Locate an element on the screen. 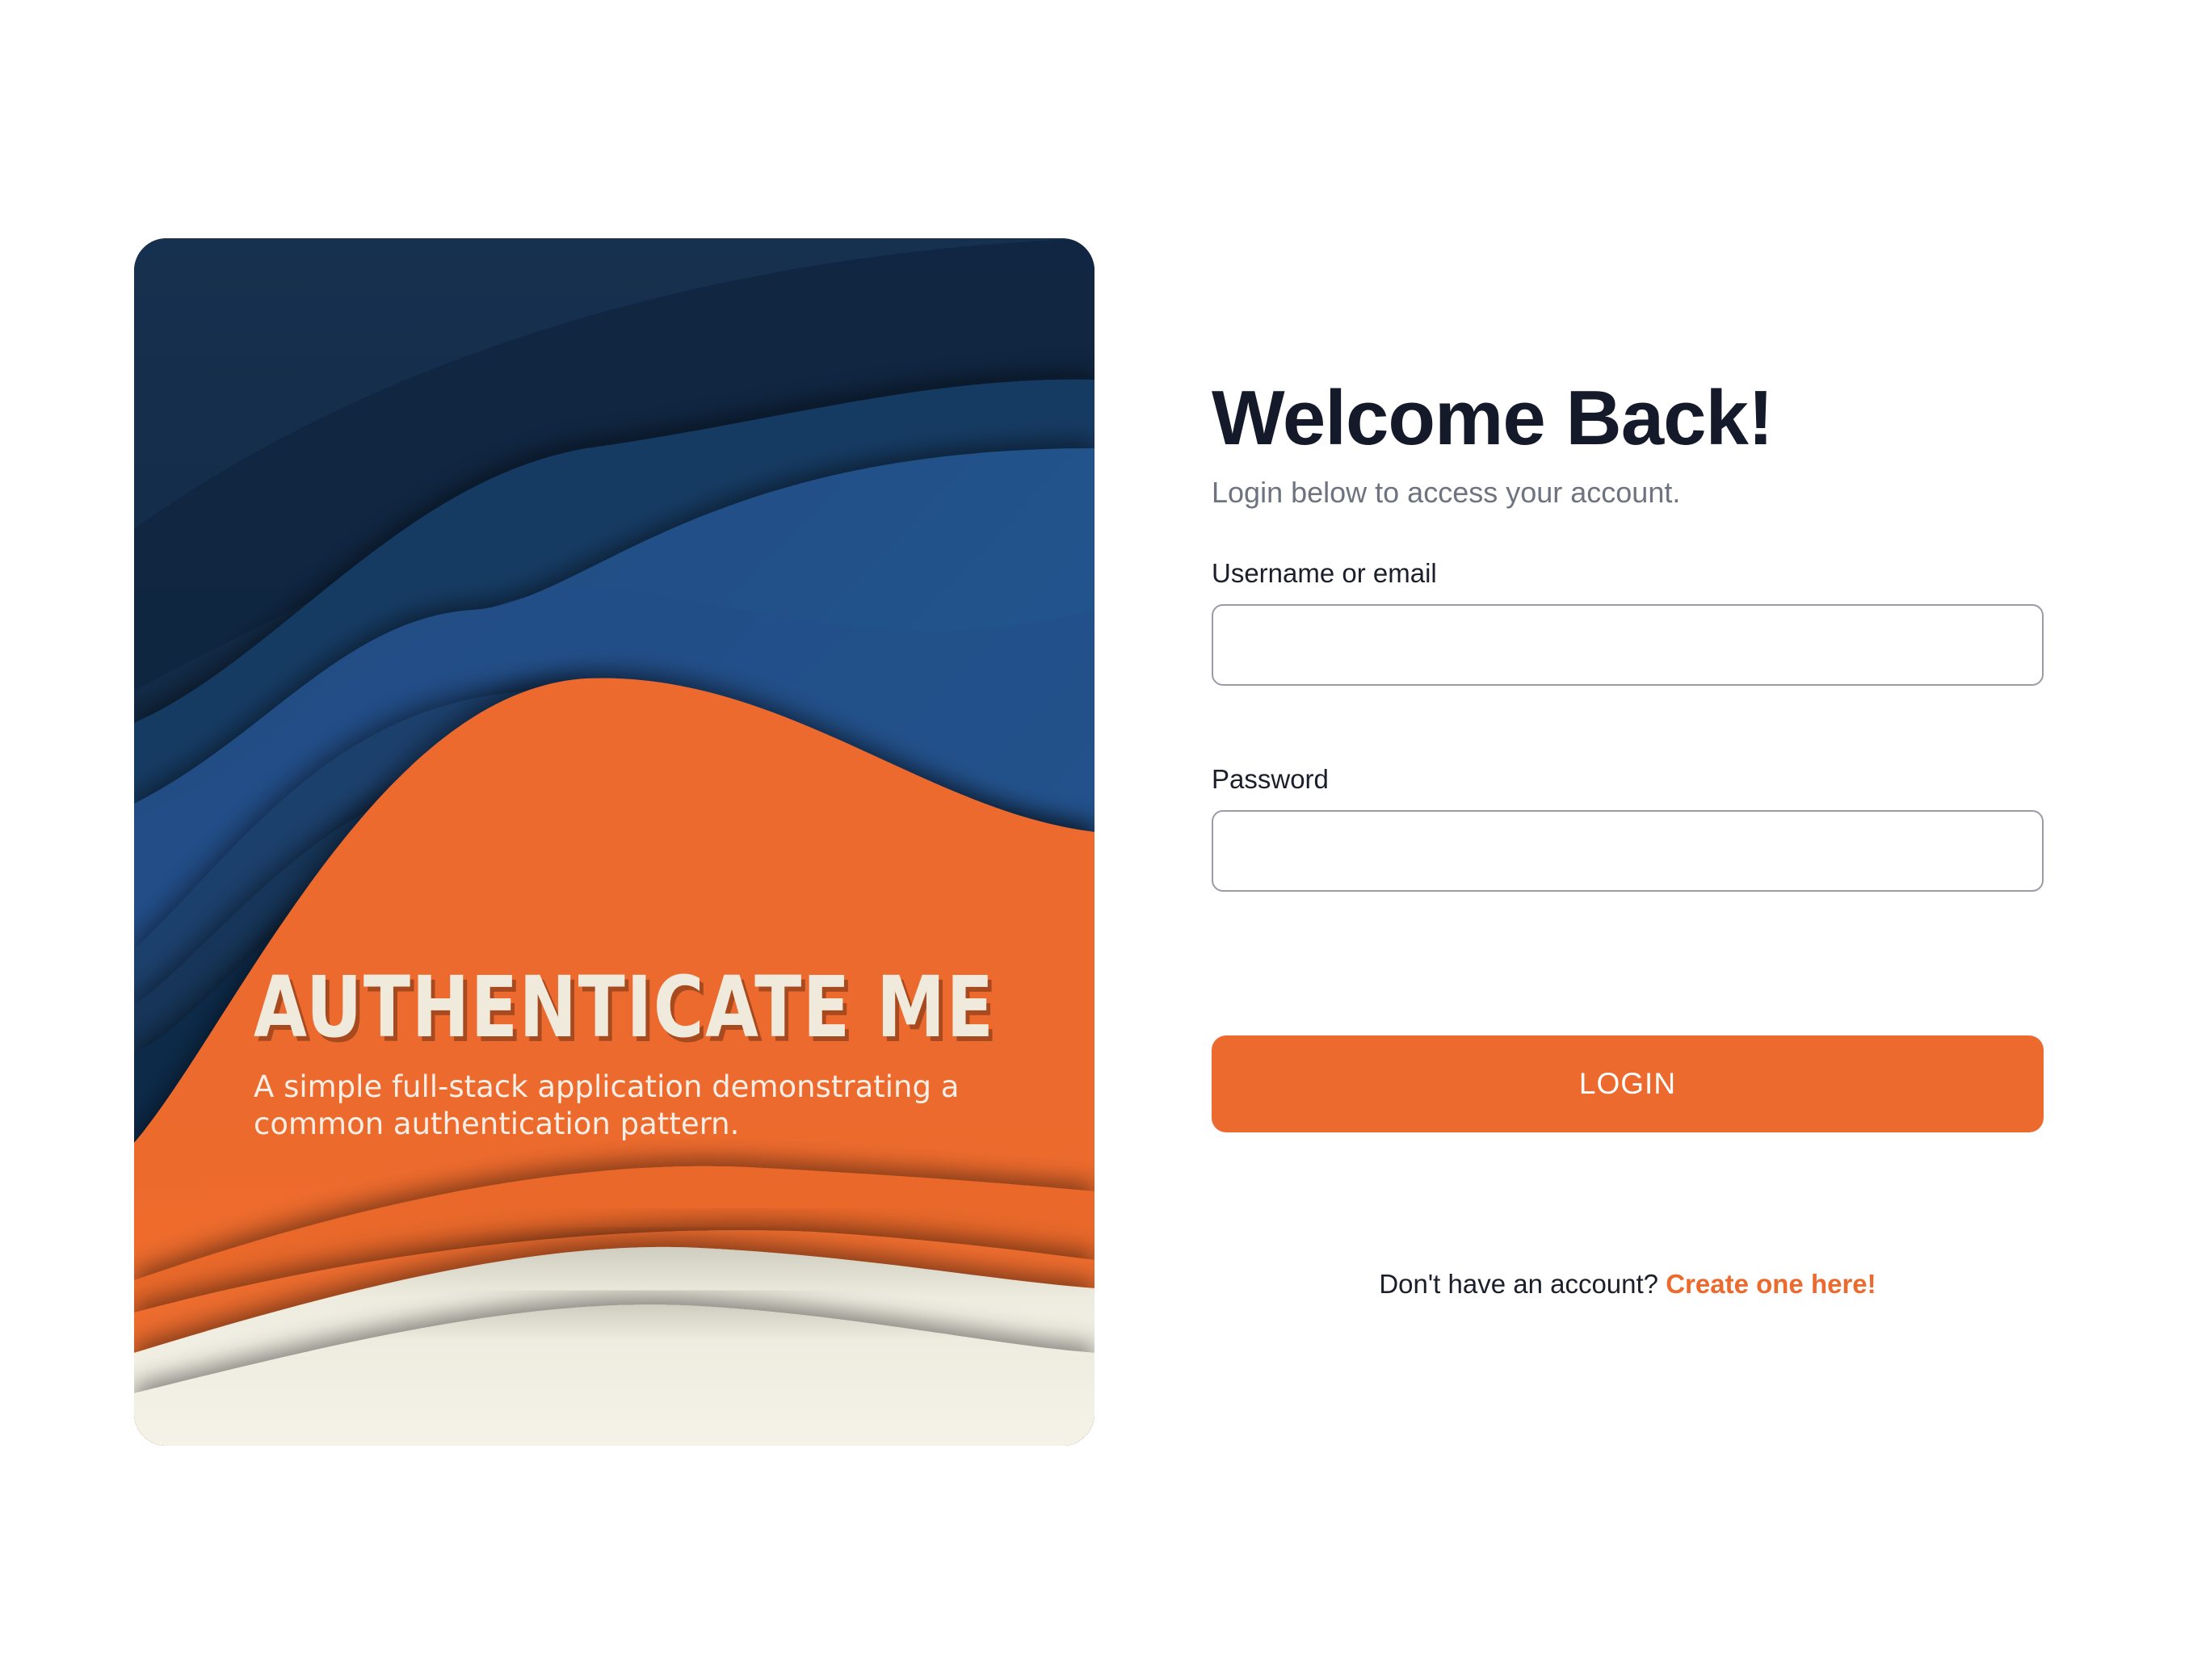 Image resolution: width=2210 pixels, height=1680 pixels. username-input is located at coordinates (1628, 645).